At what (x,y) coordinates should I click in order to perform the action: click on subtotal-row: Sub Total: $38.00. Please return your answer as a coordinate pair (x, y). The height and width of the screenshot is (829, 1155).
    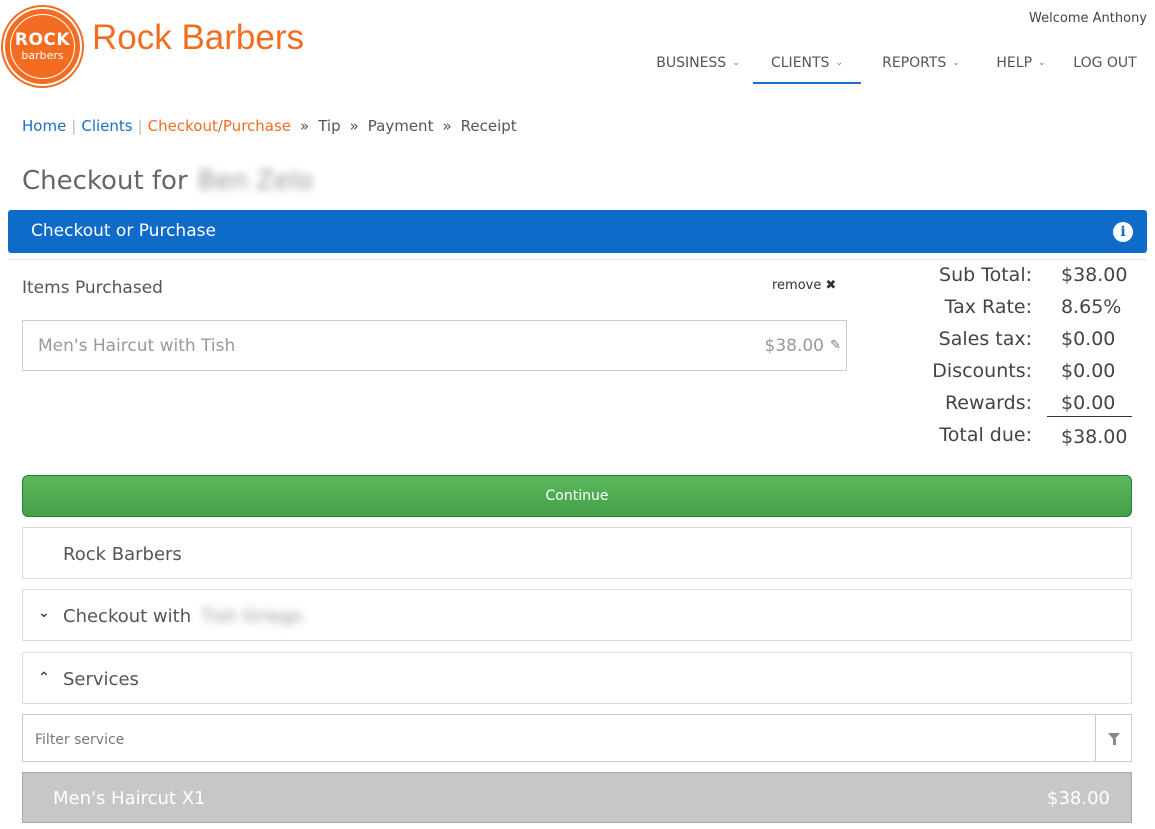
    Looking at the image, I should click on (1020, 280).